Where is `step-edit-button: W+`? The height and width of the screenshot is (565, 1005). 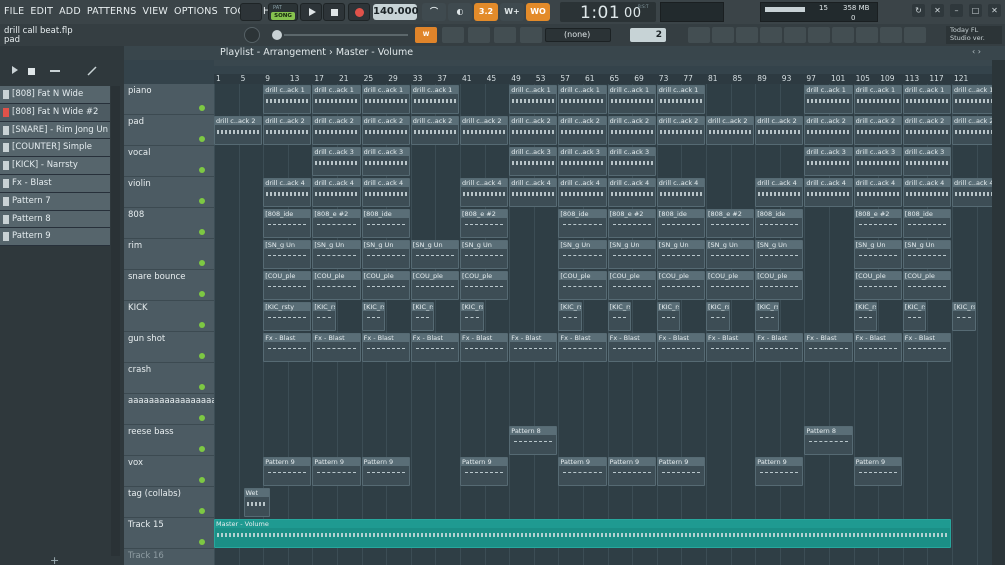
step-edit-button: W+ is located at coordinates (512, 12).